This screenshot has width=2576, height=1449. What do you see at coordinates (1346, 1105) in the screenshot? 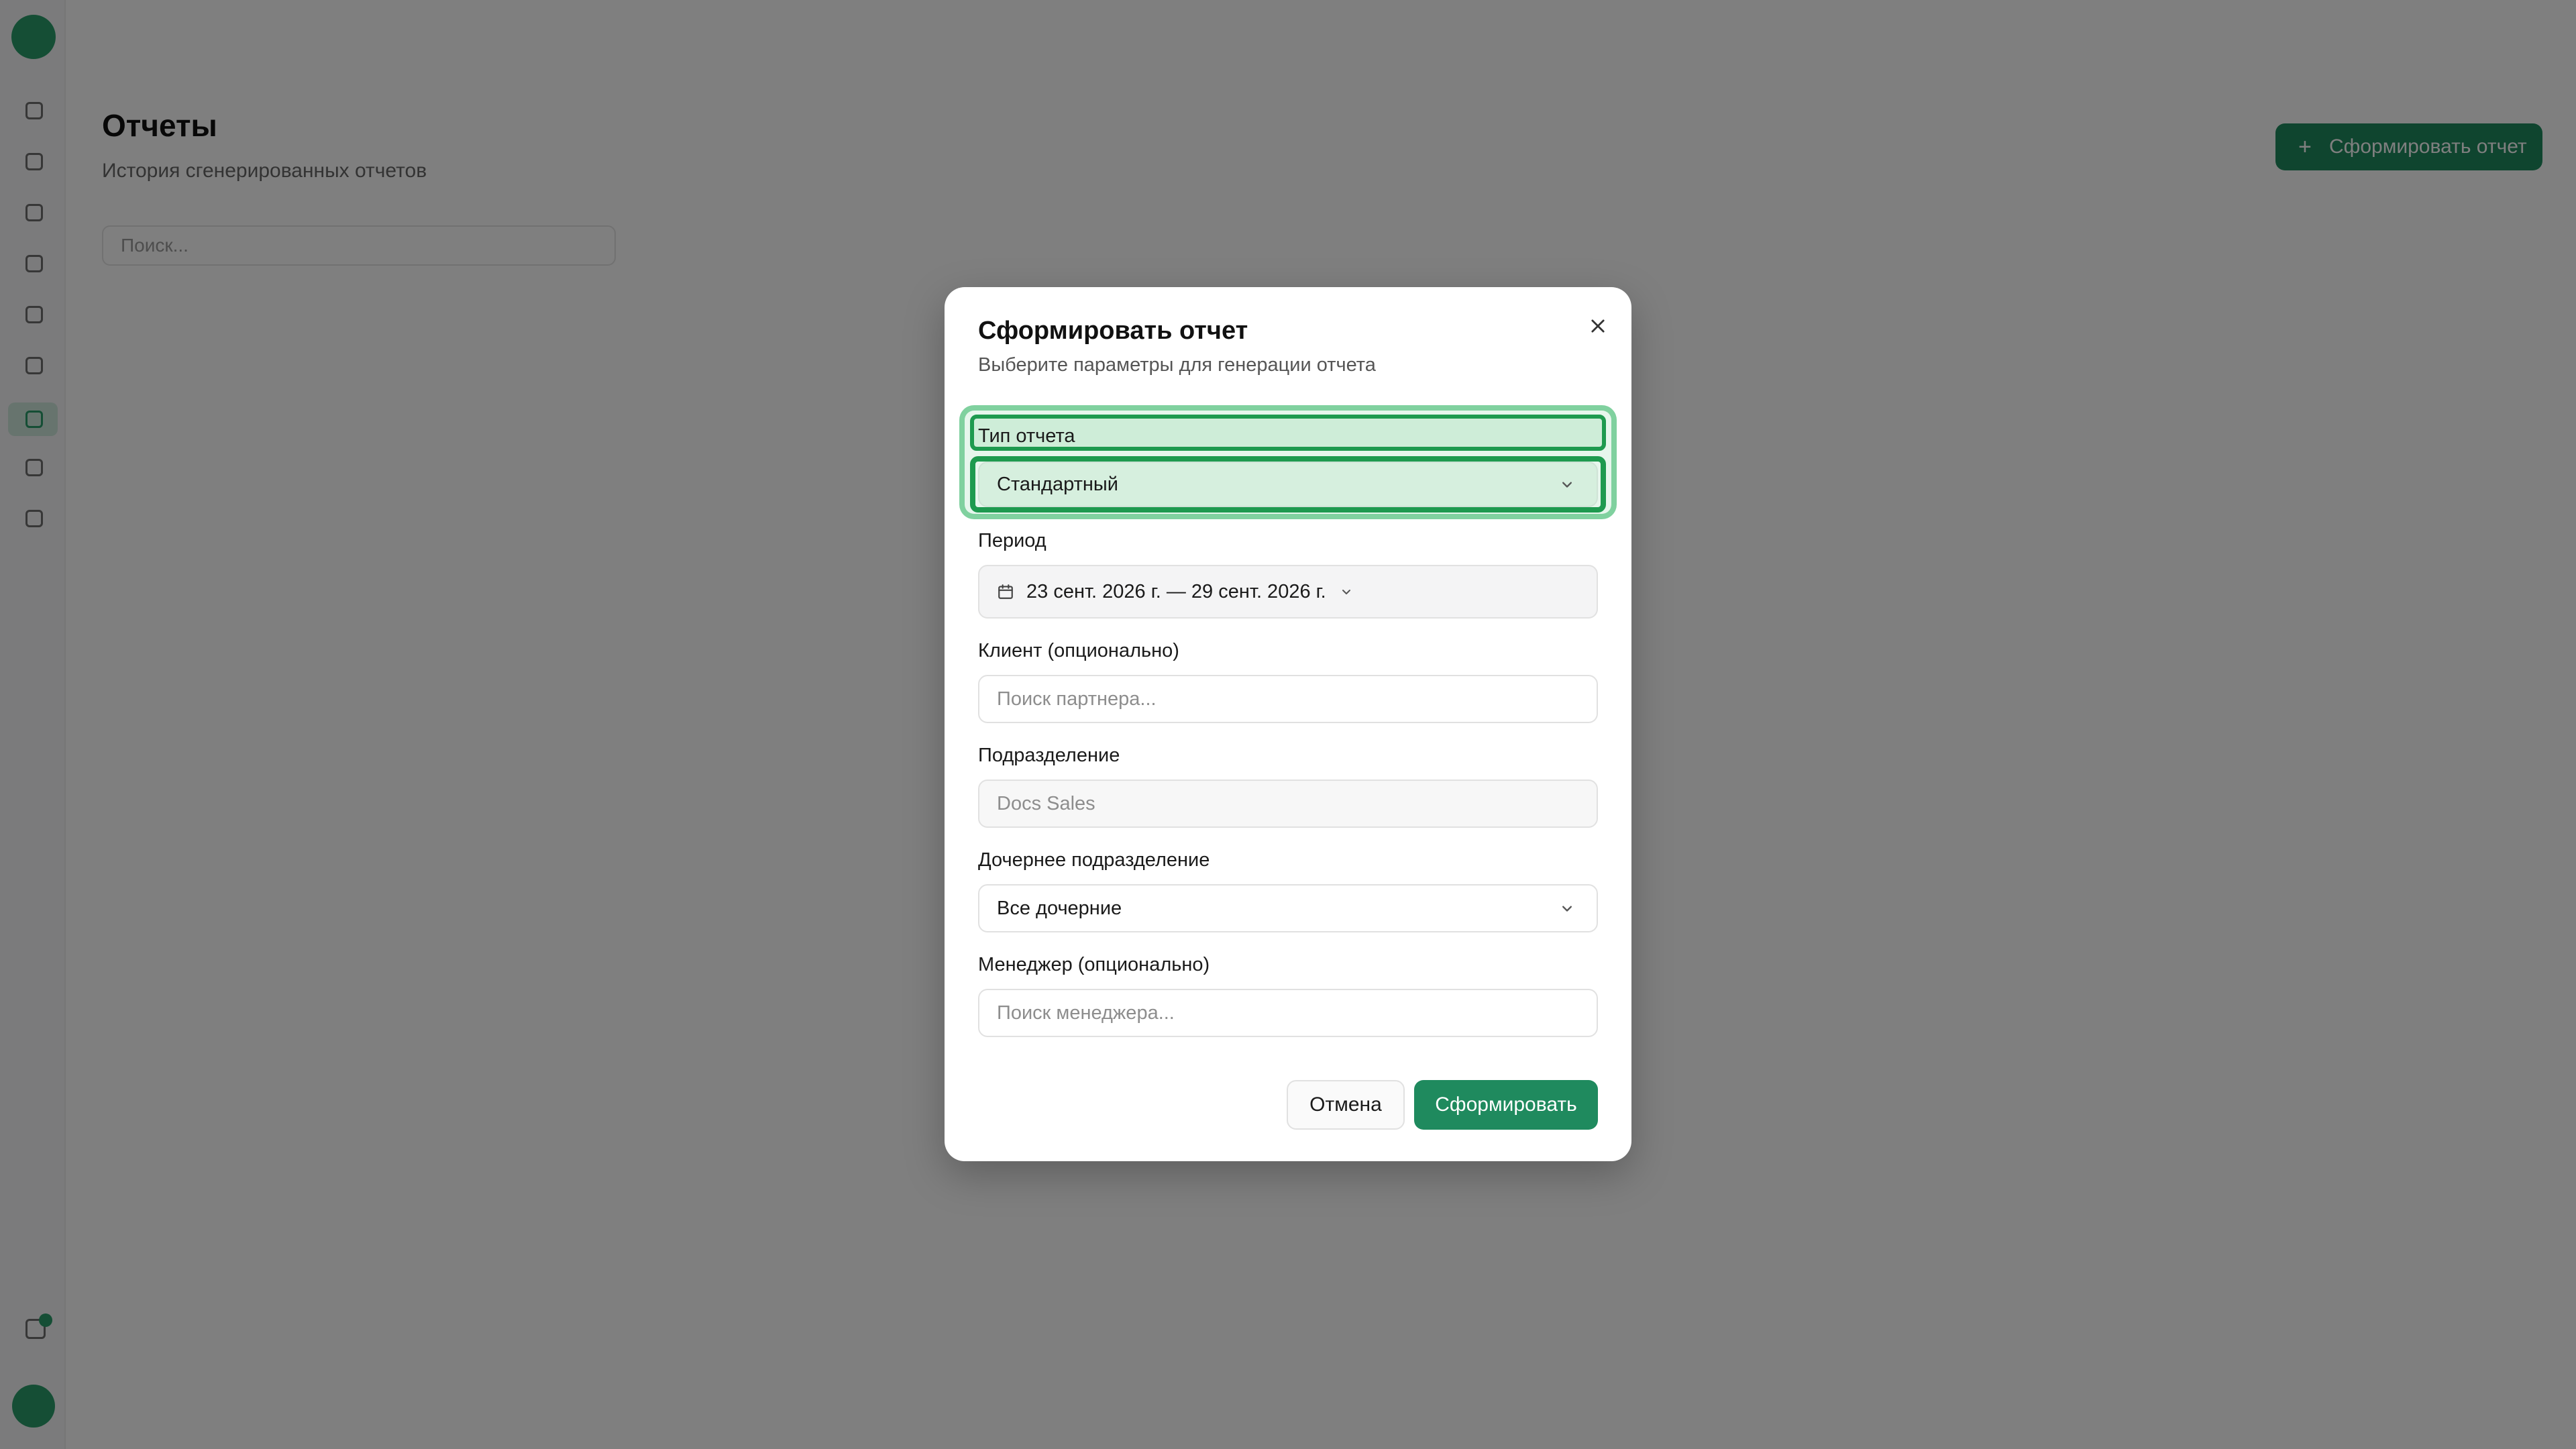
I see `cancel-button: Отмена` at bounding box center [1346, 1105].